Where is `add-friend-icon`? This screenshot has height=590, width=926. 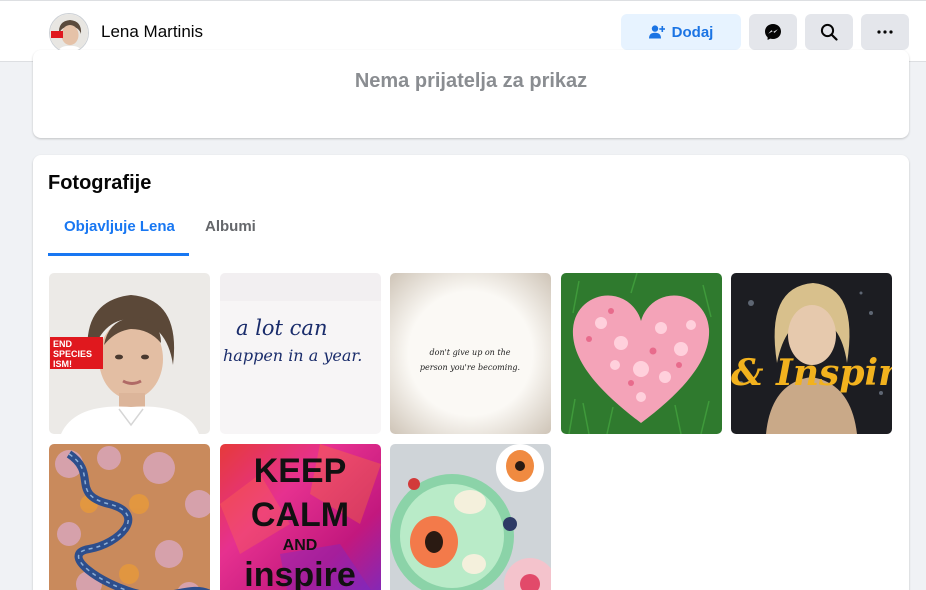 add-friend-icon is located at coordinates (656, 32).